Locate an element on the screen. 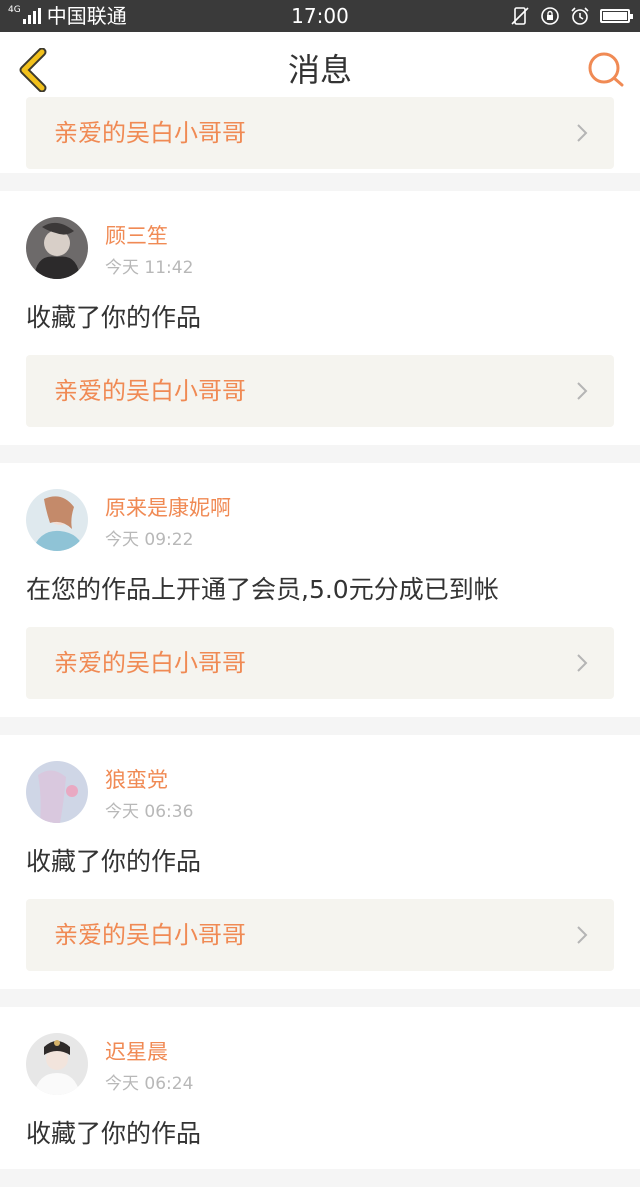 The image size is (640, 1187). rotation-lock-icon is located at coordinates (550, 16).